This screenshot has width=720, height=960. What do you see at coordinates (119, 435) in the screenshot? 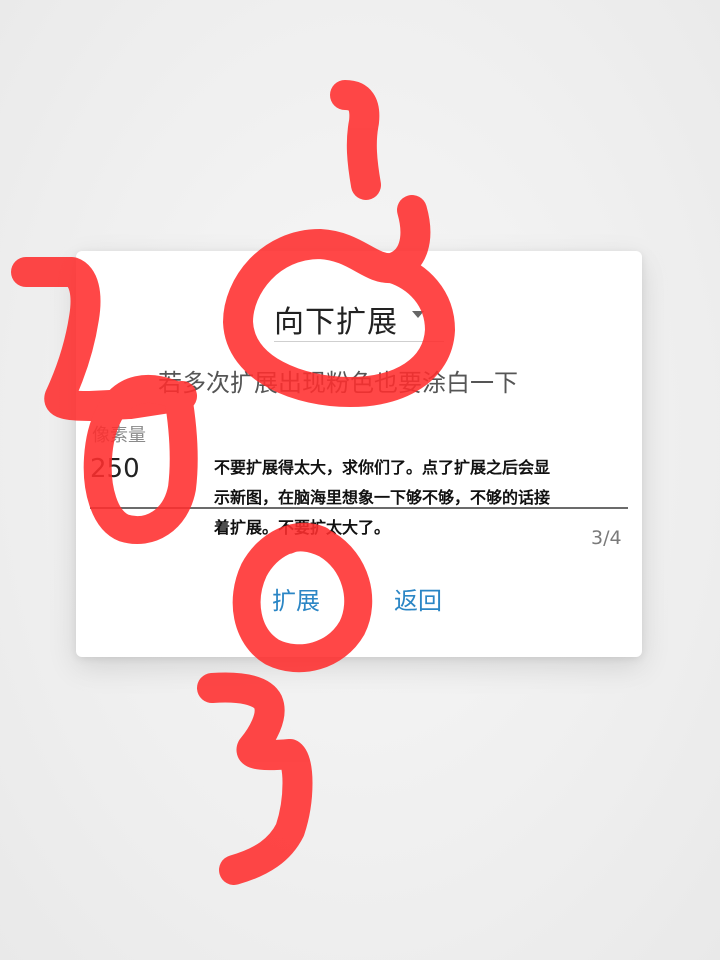
I see `pixel-amount-label: 像素量` at bounding box center [119, 435].